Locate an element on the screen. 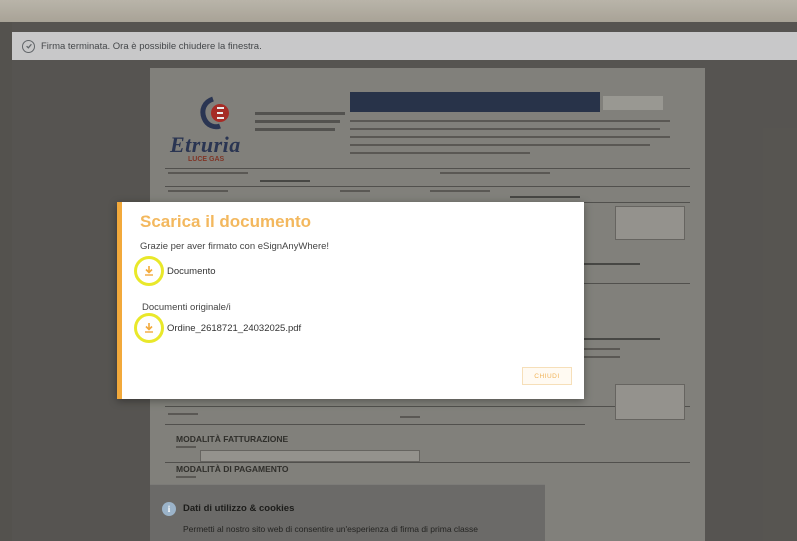 Image resolution: width=797 pixels, height=541 pixels. download-button-document is located at coordinates (149, 271).